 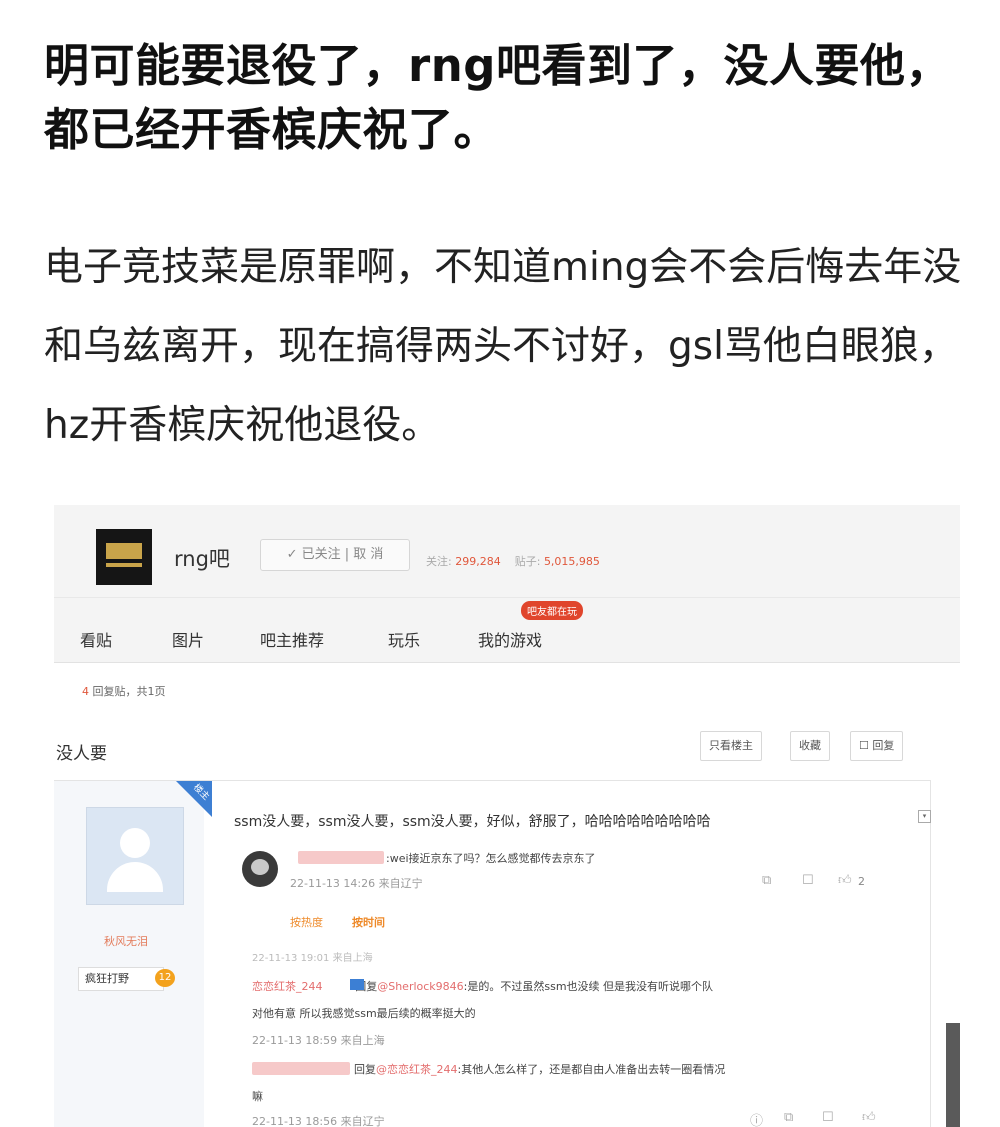 I want to click on post-menu-icon: ▾, so click(x=924, y=816).